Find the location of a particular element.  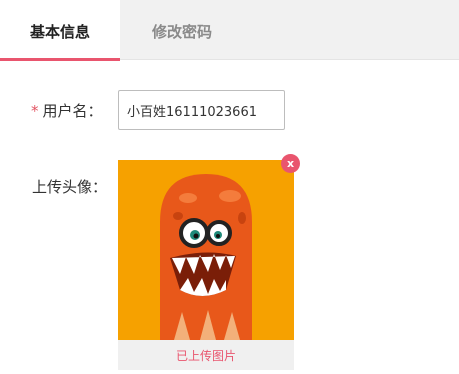

tab-basic-info-label: 基本信息 is located at coordinates (59, 32).